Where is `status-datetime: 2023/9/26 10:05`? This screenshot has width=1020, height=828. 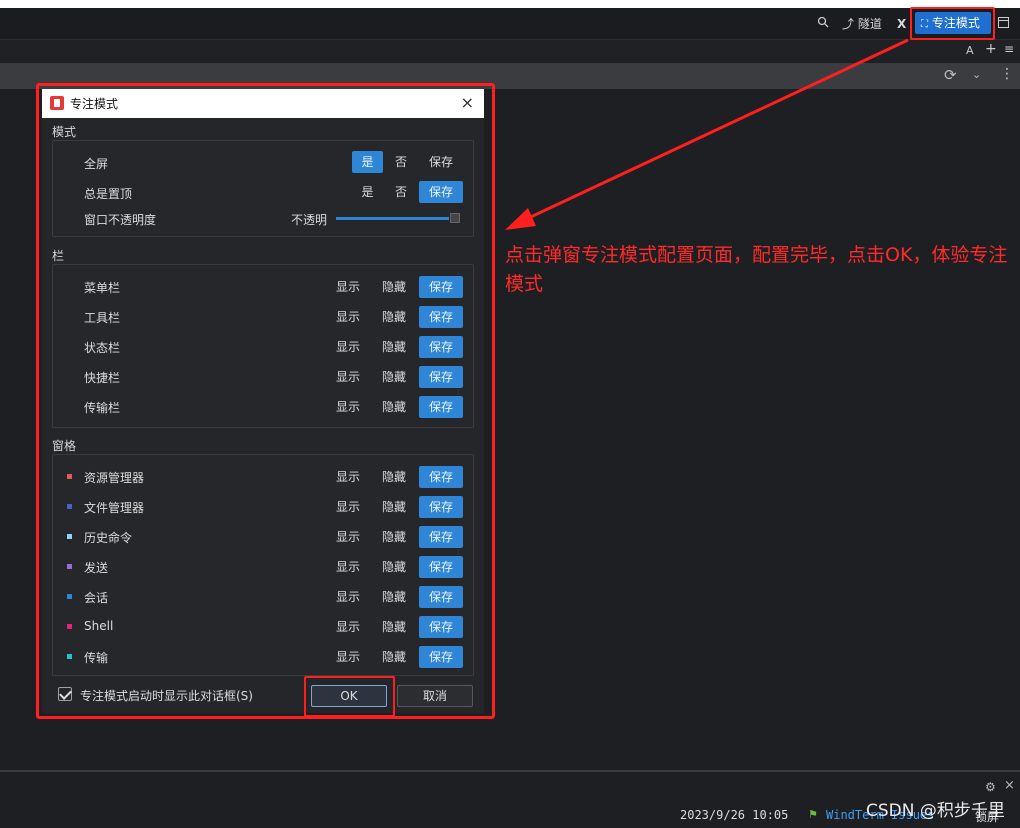
status-datetime: 2023/9/26 10:05 is located at coordinates (734, 815).